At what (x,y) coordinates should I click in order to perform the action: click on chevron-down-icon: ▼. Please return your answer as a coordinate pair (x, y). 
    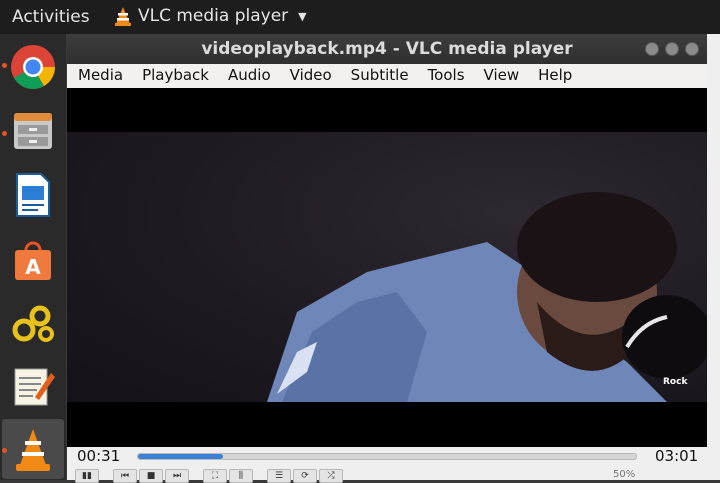
    Looking at the image, I should click on (302, 16).